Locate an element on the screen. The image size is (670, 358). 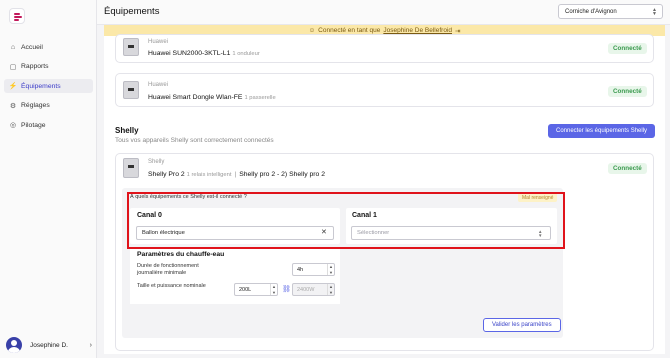
user-menu: Josephine D. › is located at coordinates (49, 345).